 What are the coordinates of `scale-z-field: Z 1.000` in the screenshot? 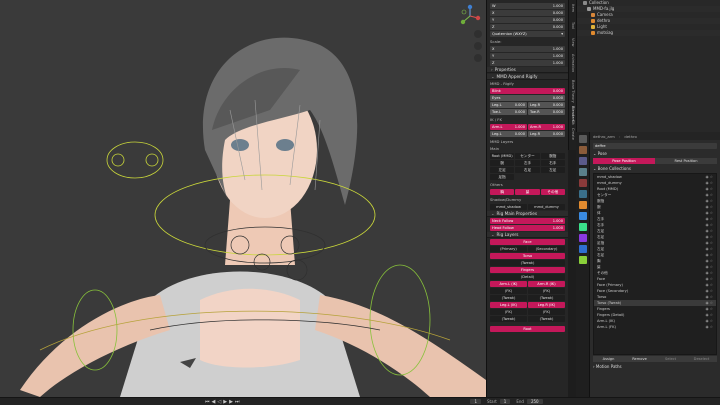 It's located at (527, 63).